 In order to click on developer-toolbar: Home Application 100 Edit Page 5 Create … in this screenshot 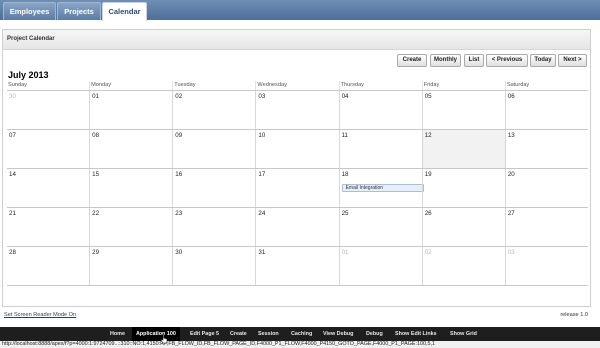, I will do `click(300, 334)`.